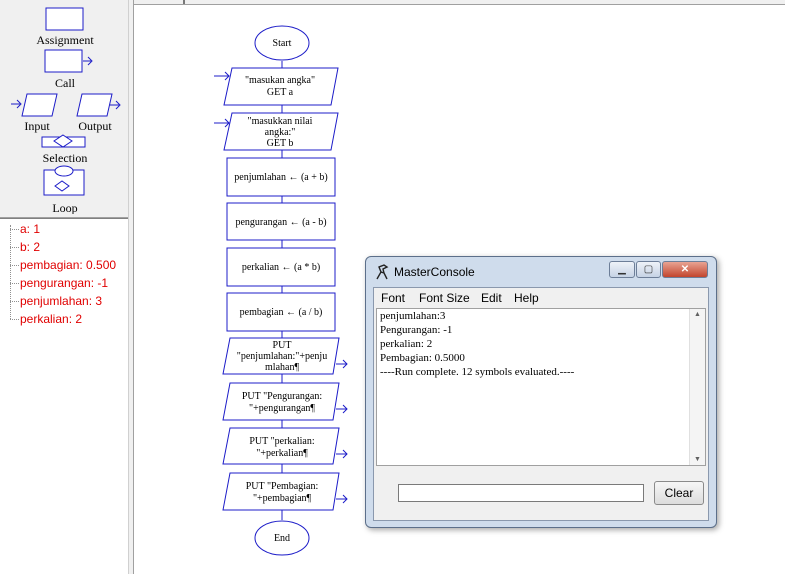  I want to click on assign-pengurangan: pengurangan ← (a - b), so click(281, 222).